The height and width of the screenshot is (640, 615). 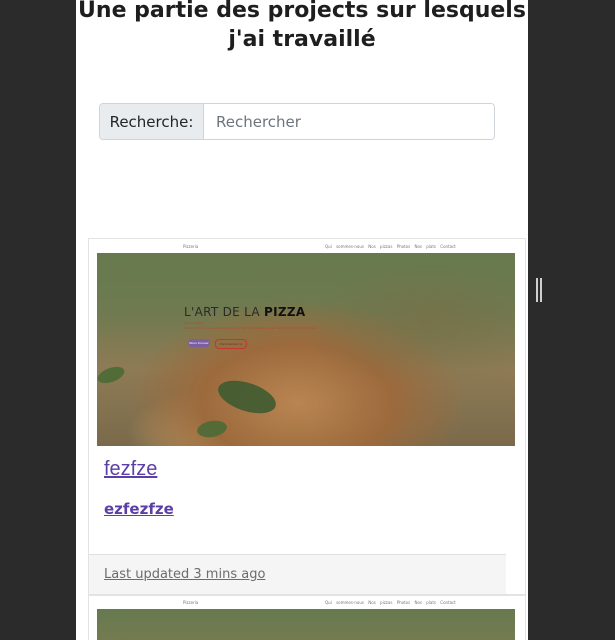 I want to click on preview-hero-subtitle: Depuis 1975, so click(x=193, y=323).